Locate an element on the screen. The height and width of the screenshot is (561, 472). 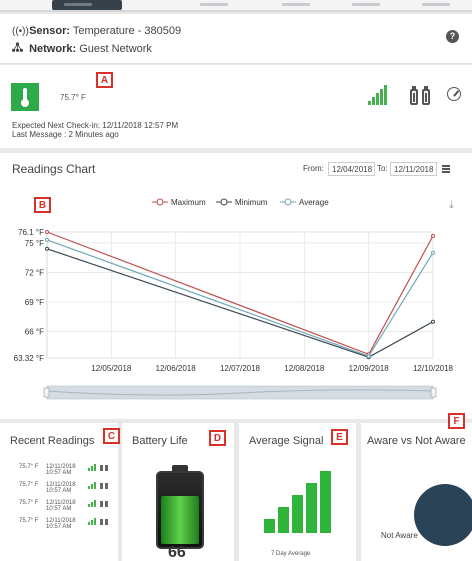
callout-e: E is located at coordinates (339, 437).